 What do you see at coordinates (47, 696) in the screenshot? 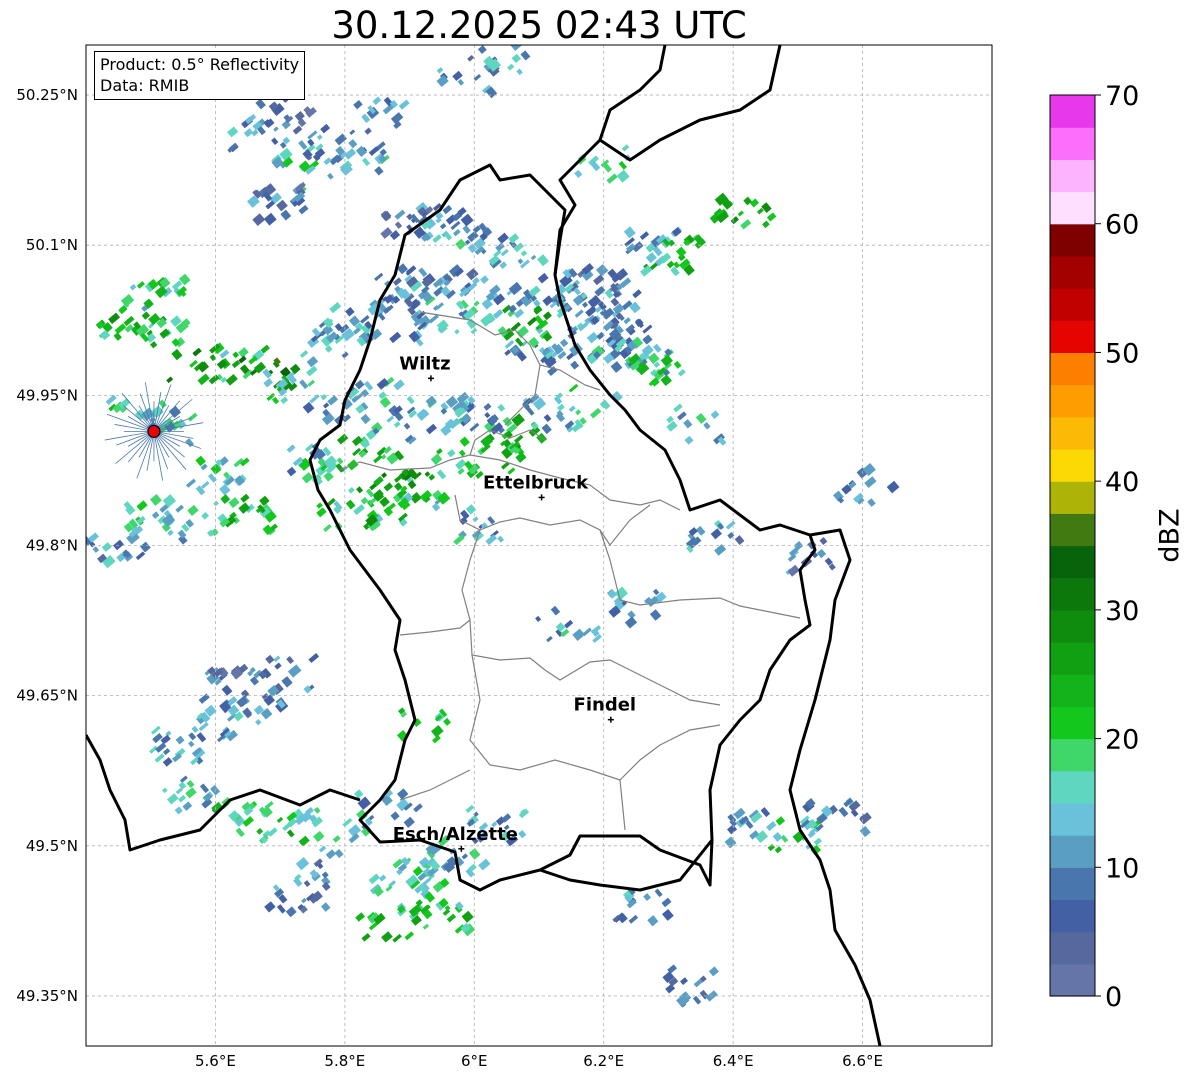
I see `y-tick-label: 49.65°N` at bounding box center [47, 696].